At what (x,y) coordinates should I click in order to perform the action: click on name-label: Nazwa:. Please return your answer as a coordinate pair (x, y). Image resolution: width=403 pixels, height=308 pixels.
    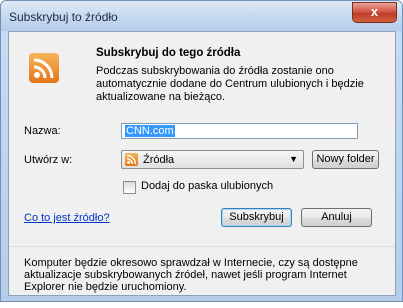
    Looking at the image, I should click on (42, 131).